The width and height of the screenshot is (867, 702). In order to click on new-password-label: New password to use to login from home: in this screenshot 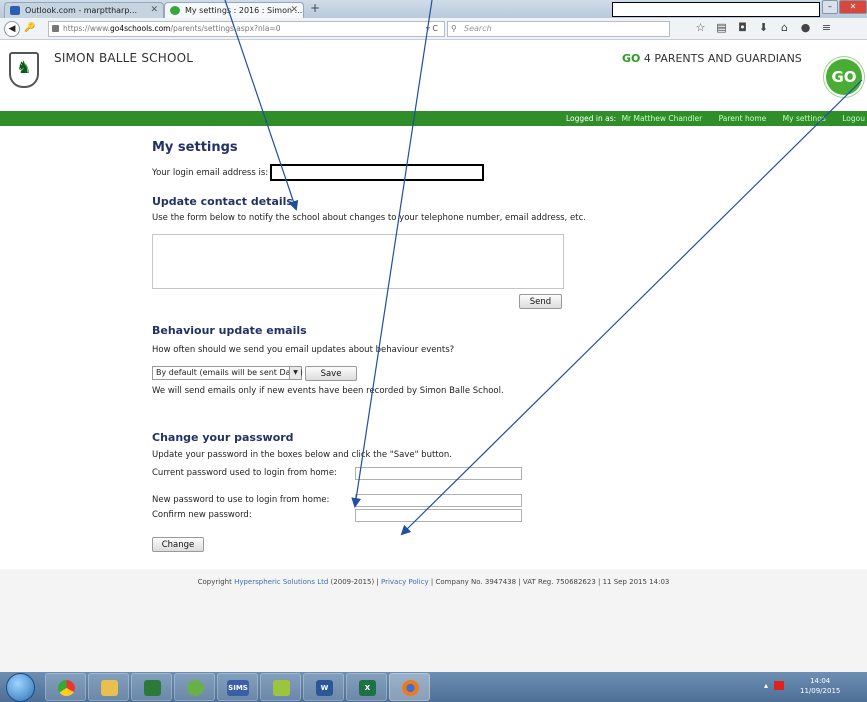, I will do `click(241, 500)`.